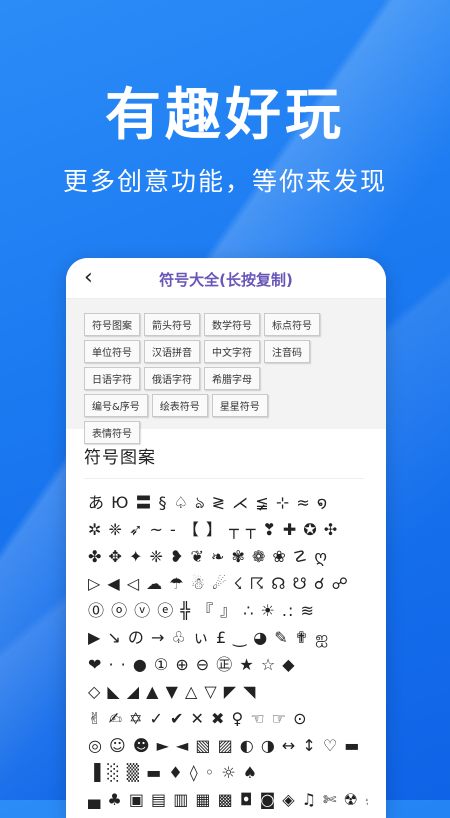  I want to click on symbol-row: ✌ ✍ ✡ ✓ ✔ ✕ ✖ ♀ ☜ ☞ ⊙, so click(228, 718).